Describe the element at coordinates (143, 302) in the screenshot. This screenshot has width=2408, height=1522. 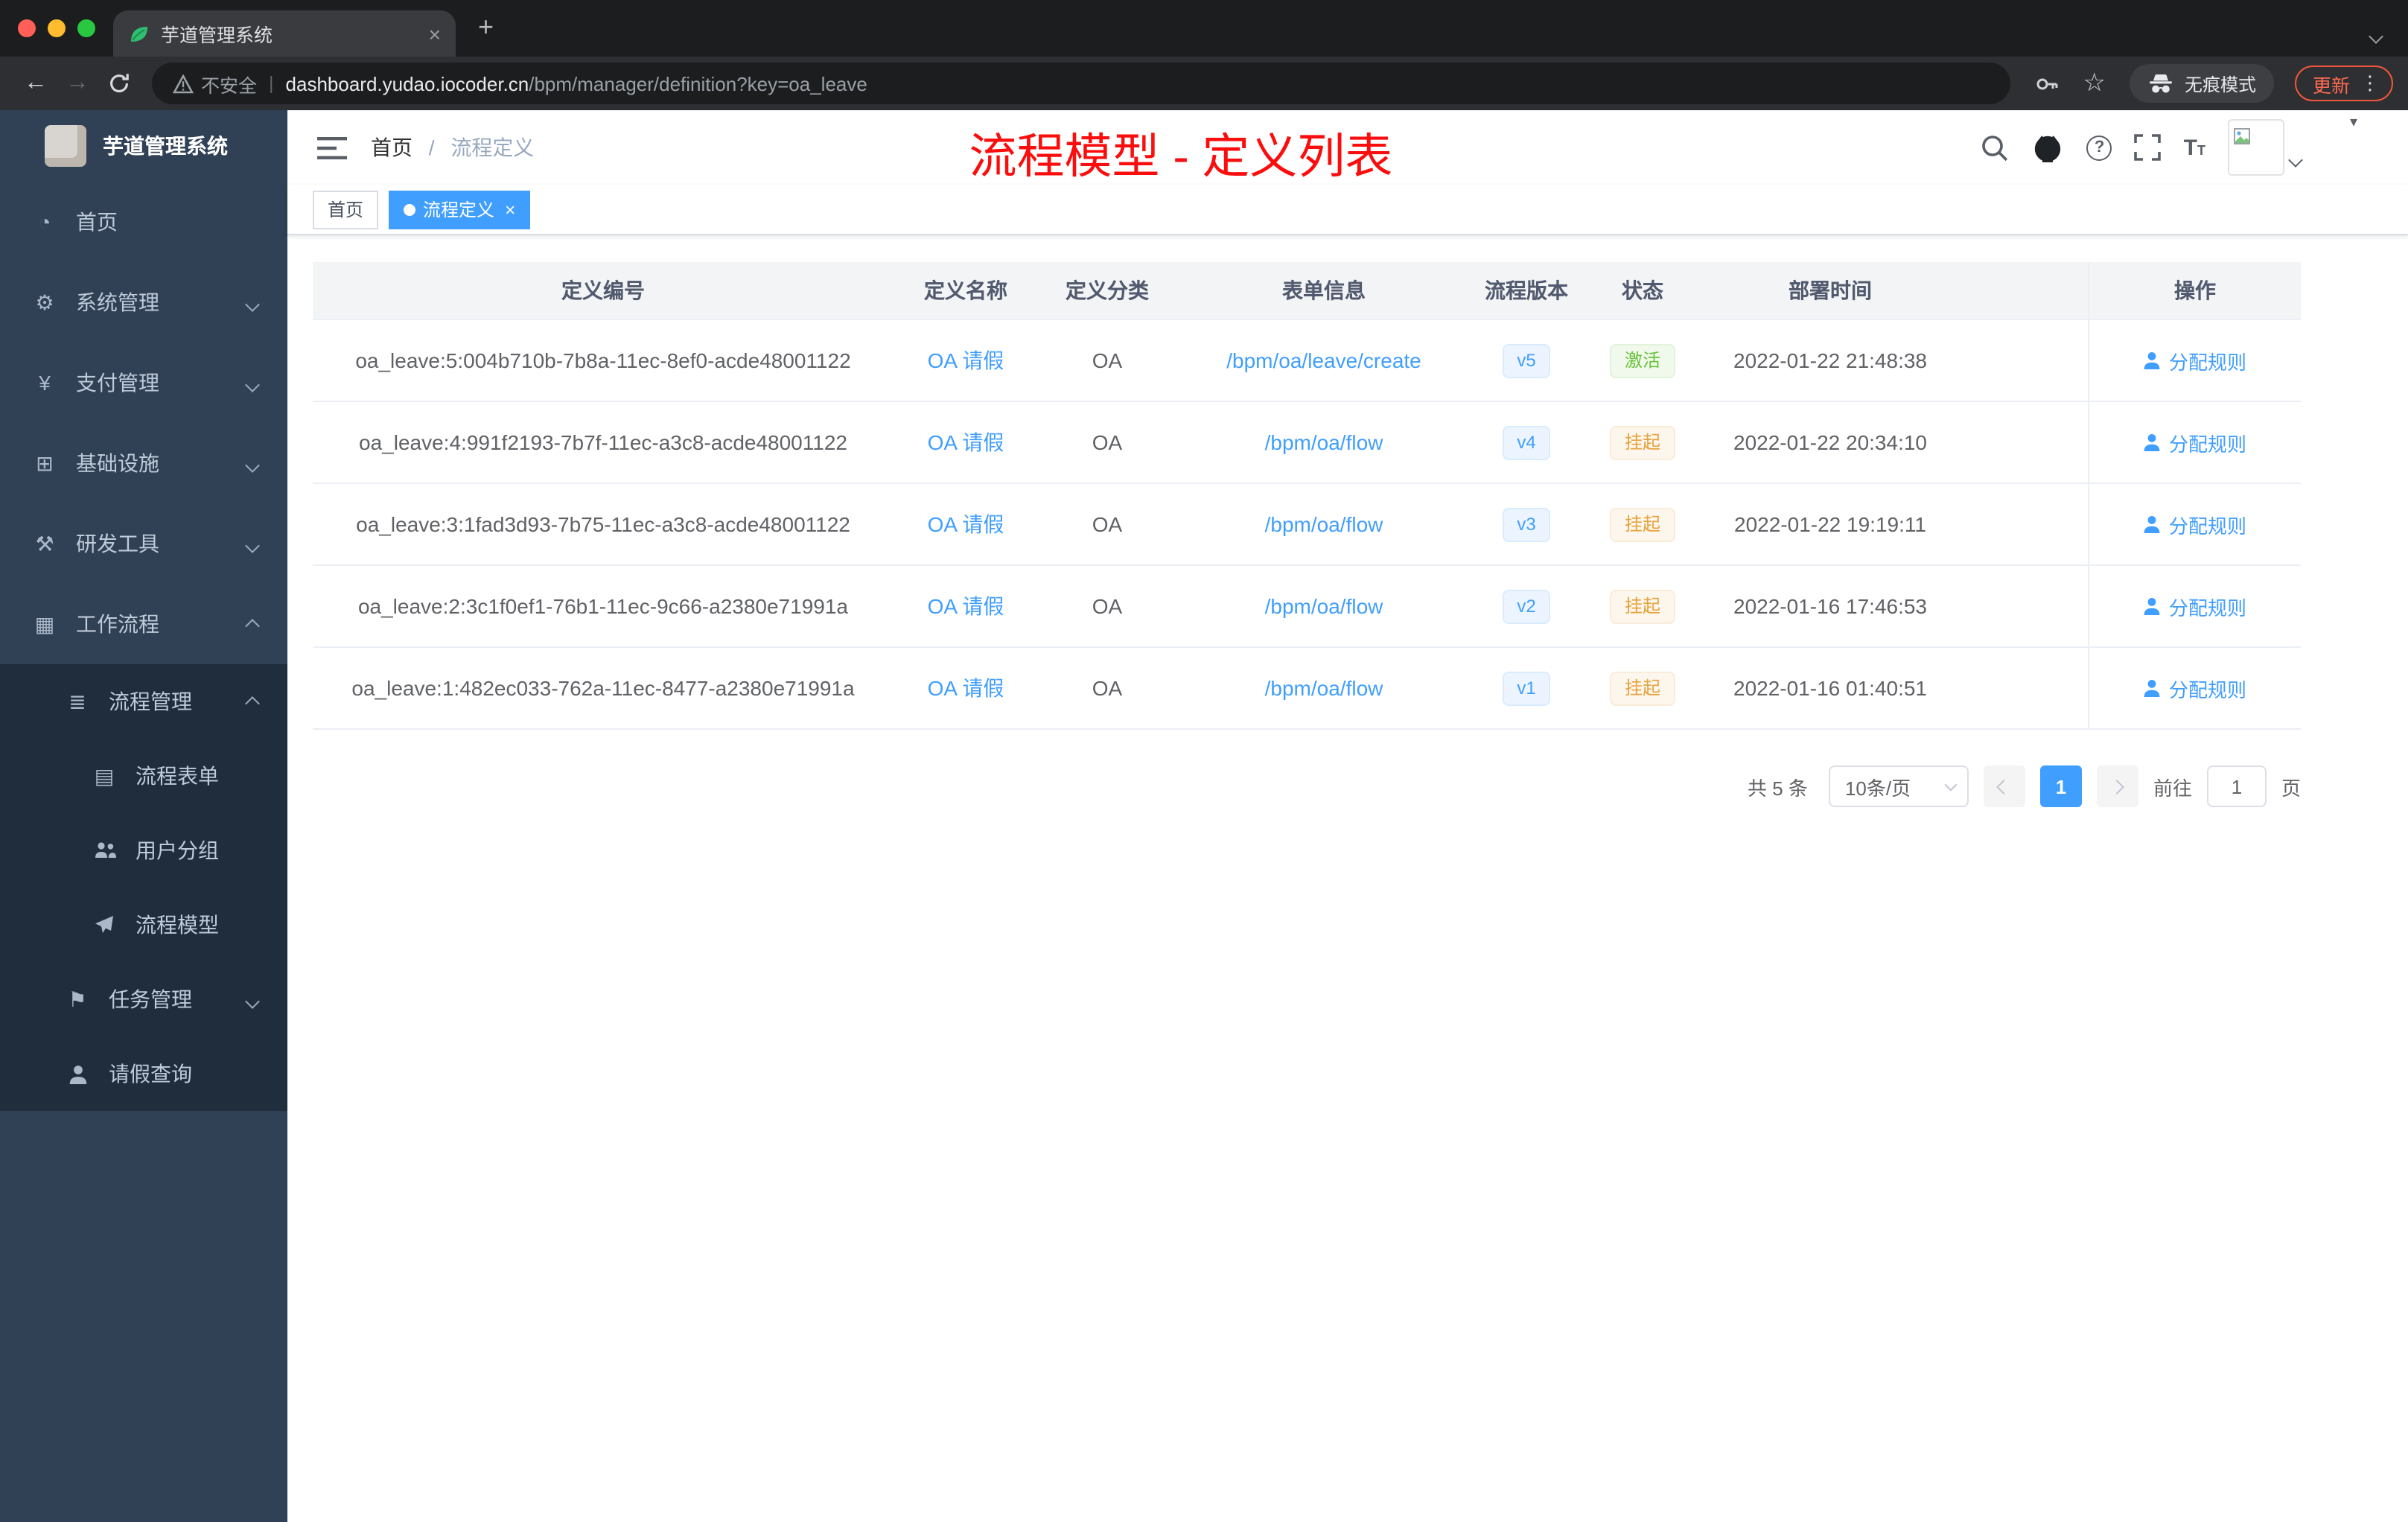
I see `sidebar-item-system-management: ⚙ 系统管理` at that location.